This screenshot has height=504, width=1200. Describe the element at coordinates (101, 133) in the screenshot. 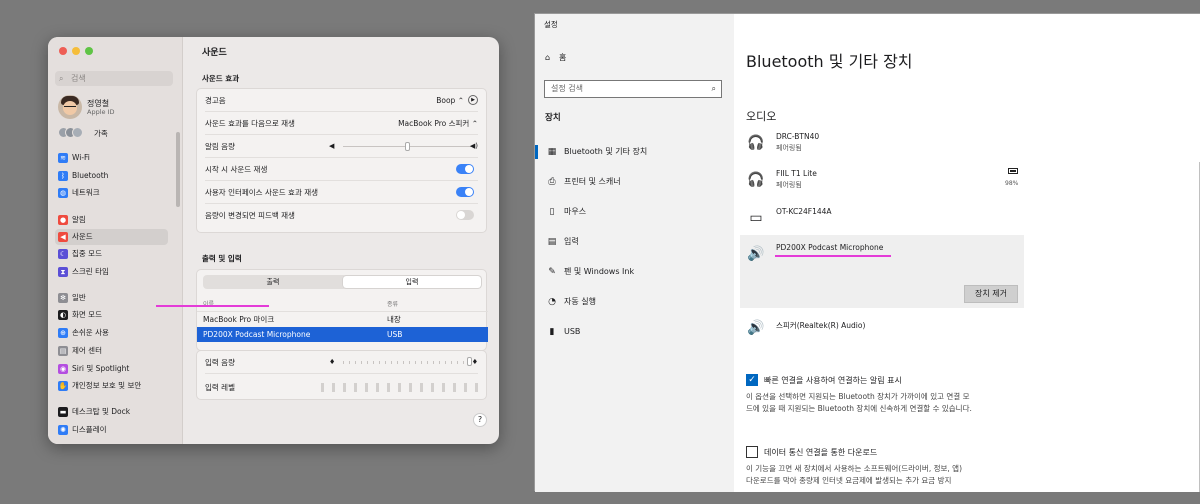

I see `family-label: 가족` at that location.